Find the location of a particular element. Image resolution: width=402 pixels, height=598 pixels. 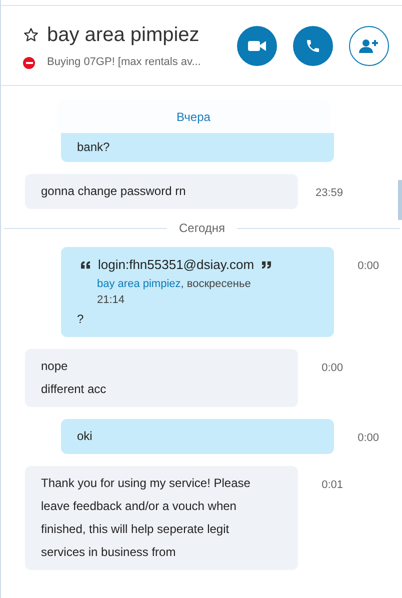

message-text: nope is located at coordinates (55, 366).